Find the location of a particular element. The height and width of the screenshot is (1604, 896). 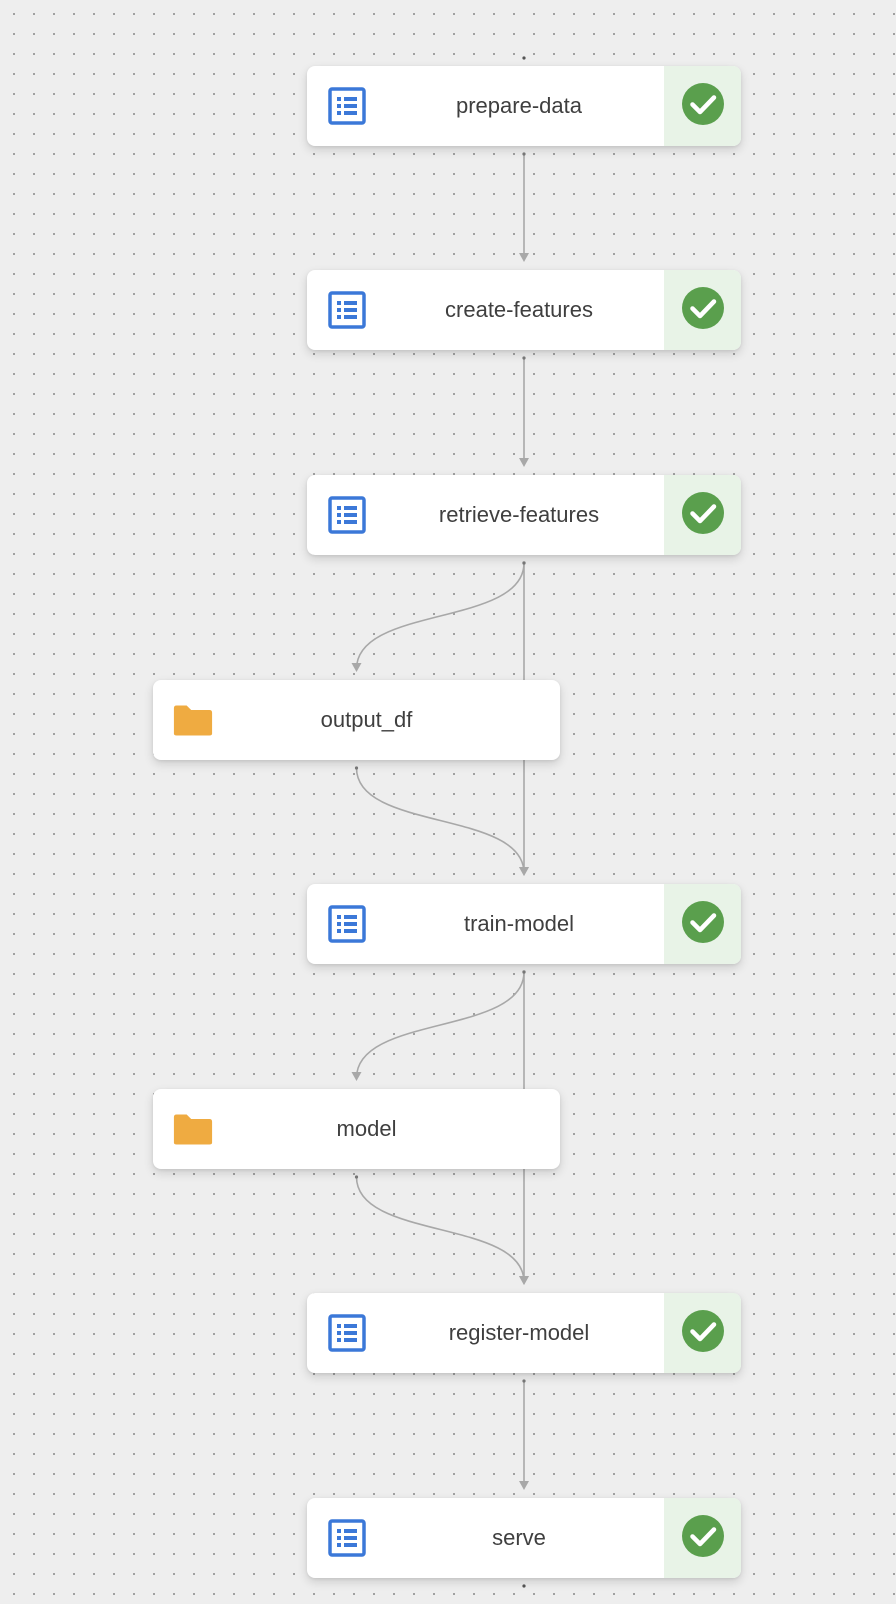

node-label: train-model is located at coordinates (519, 923).